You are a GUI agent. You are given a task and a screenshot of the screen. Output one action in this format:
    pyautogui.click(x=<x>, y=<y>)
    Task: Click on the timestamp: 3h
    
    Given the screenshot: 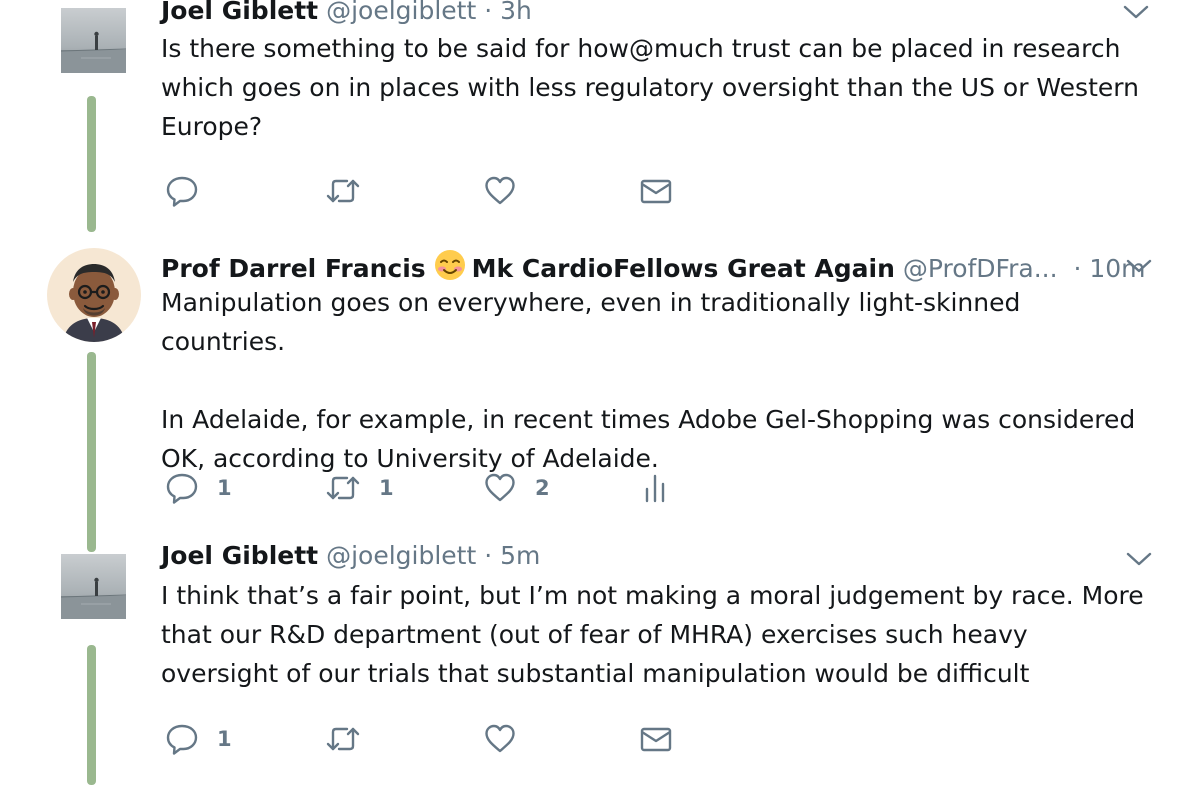 What is the action you would take?
    pyautogui.click(x=516, y=12)
    